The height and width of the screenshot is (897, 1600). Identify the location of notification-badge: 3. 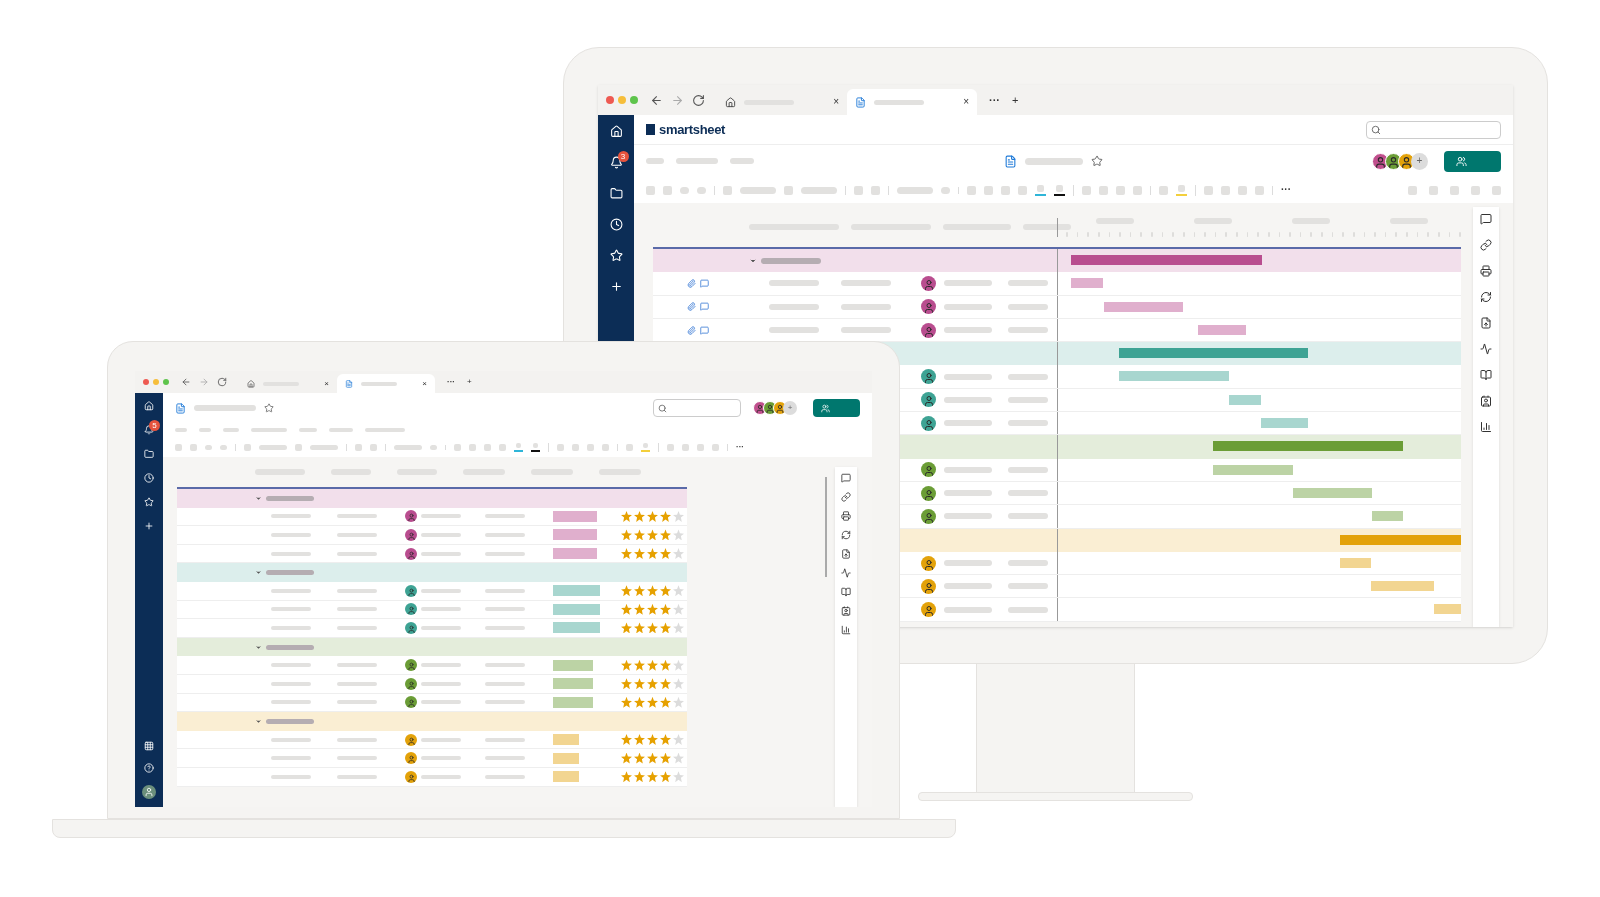
(623, 156).